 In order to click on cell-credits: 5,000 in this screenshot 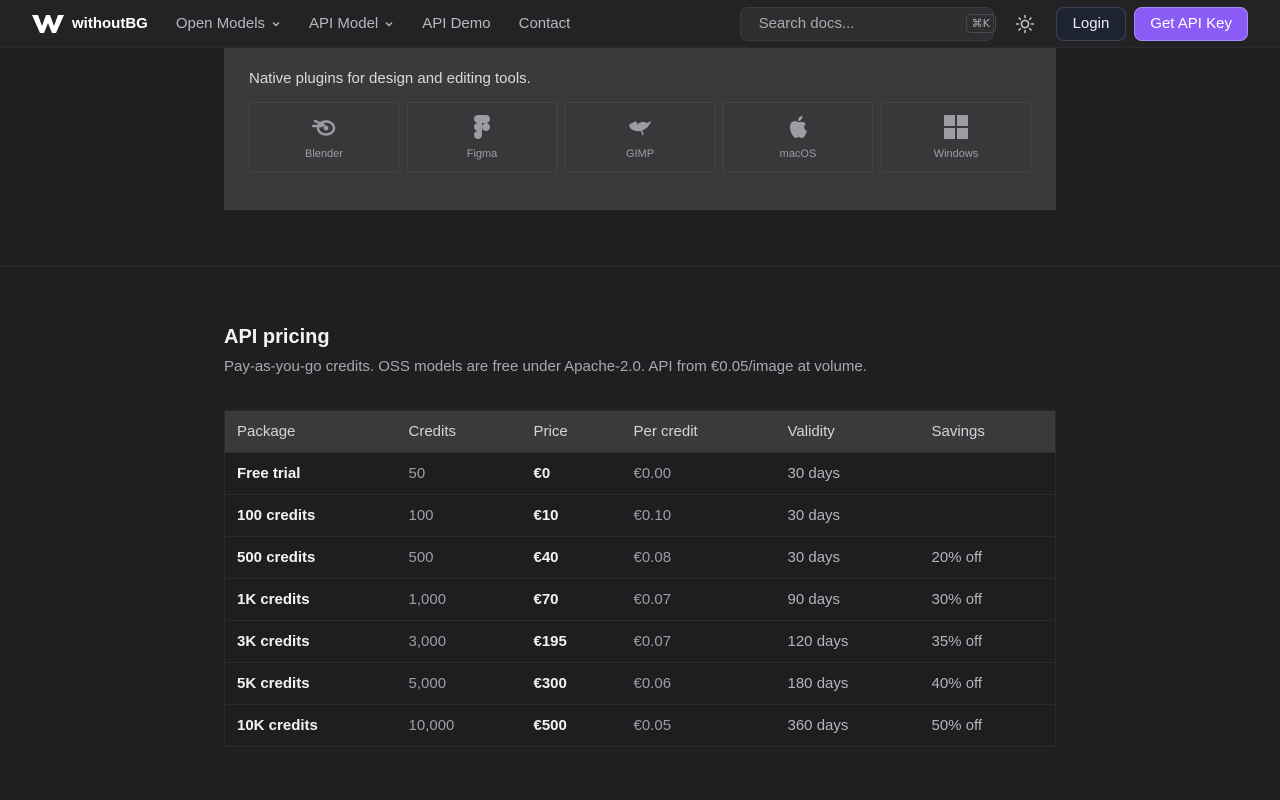, I will do `click(459, 683)`.